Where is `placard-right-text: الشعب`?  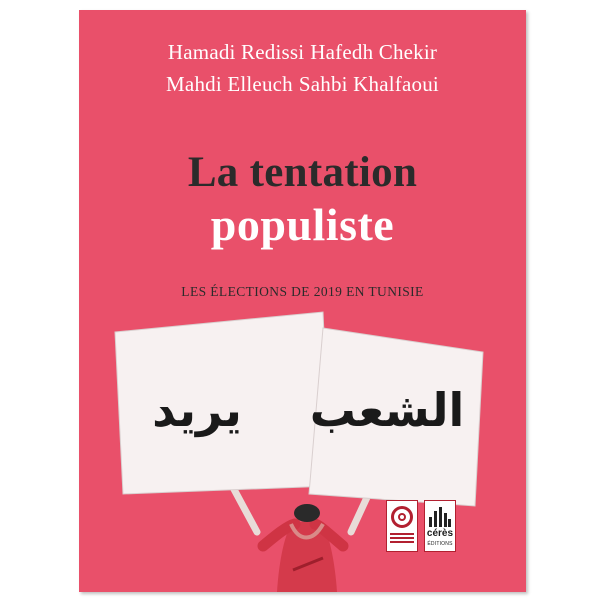 placard-right-text: الشعب is located at coordinates (387, 410).